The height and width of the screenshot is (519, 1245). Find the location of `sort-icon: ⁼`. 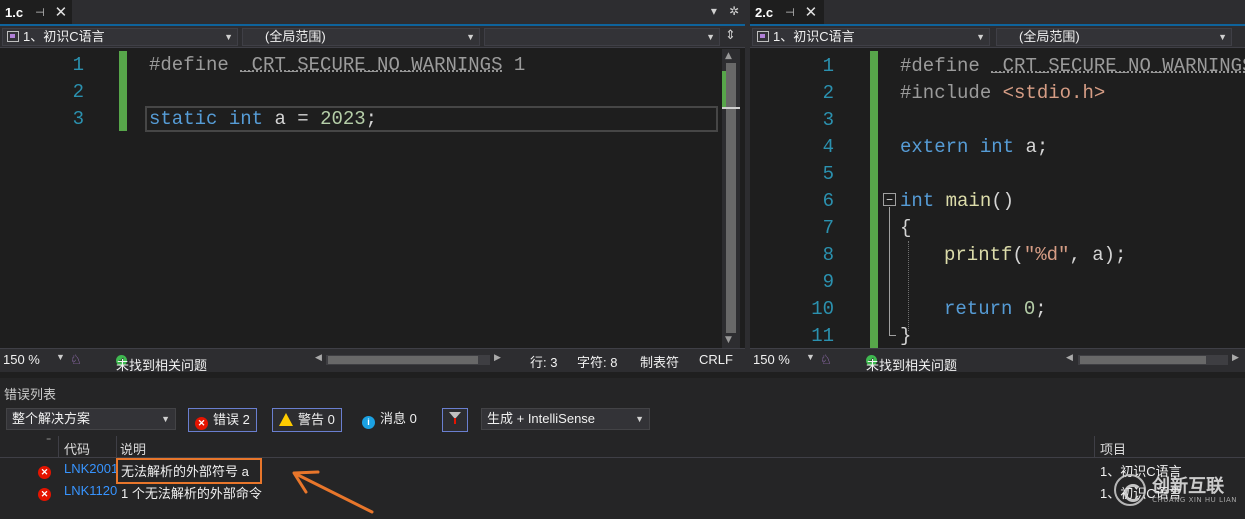

sort-icon: ⁼ is located at coordinates (48, 441).